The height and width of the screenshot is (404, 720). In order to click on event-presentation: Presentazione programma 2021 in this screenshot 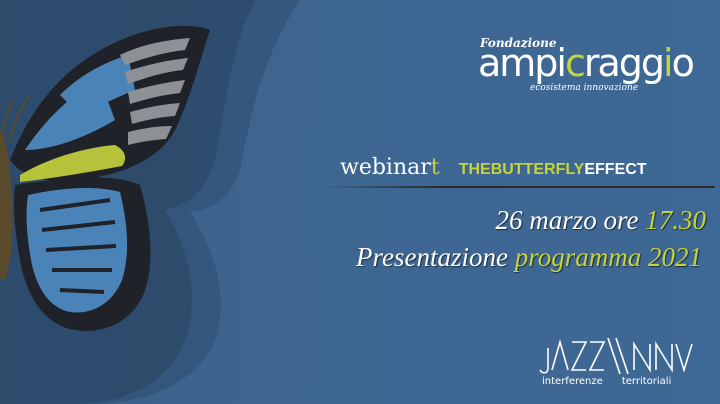, I will do `click(529, 257)`.